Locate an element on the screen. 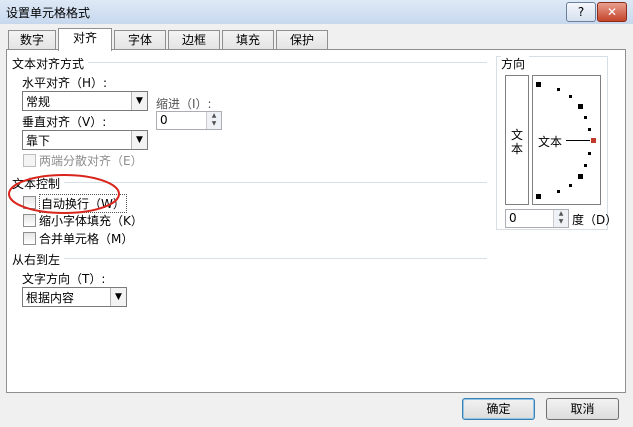 Image resolution: width=633 pixels, height=427 pixels. close-button: ✕ is located at coordinates (612, 12).